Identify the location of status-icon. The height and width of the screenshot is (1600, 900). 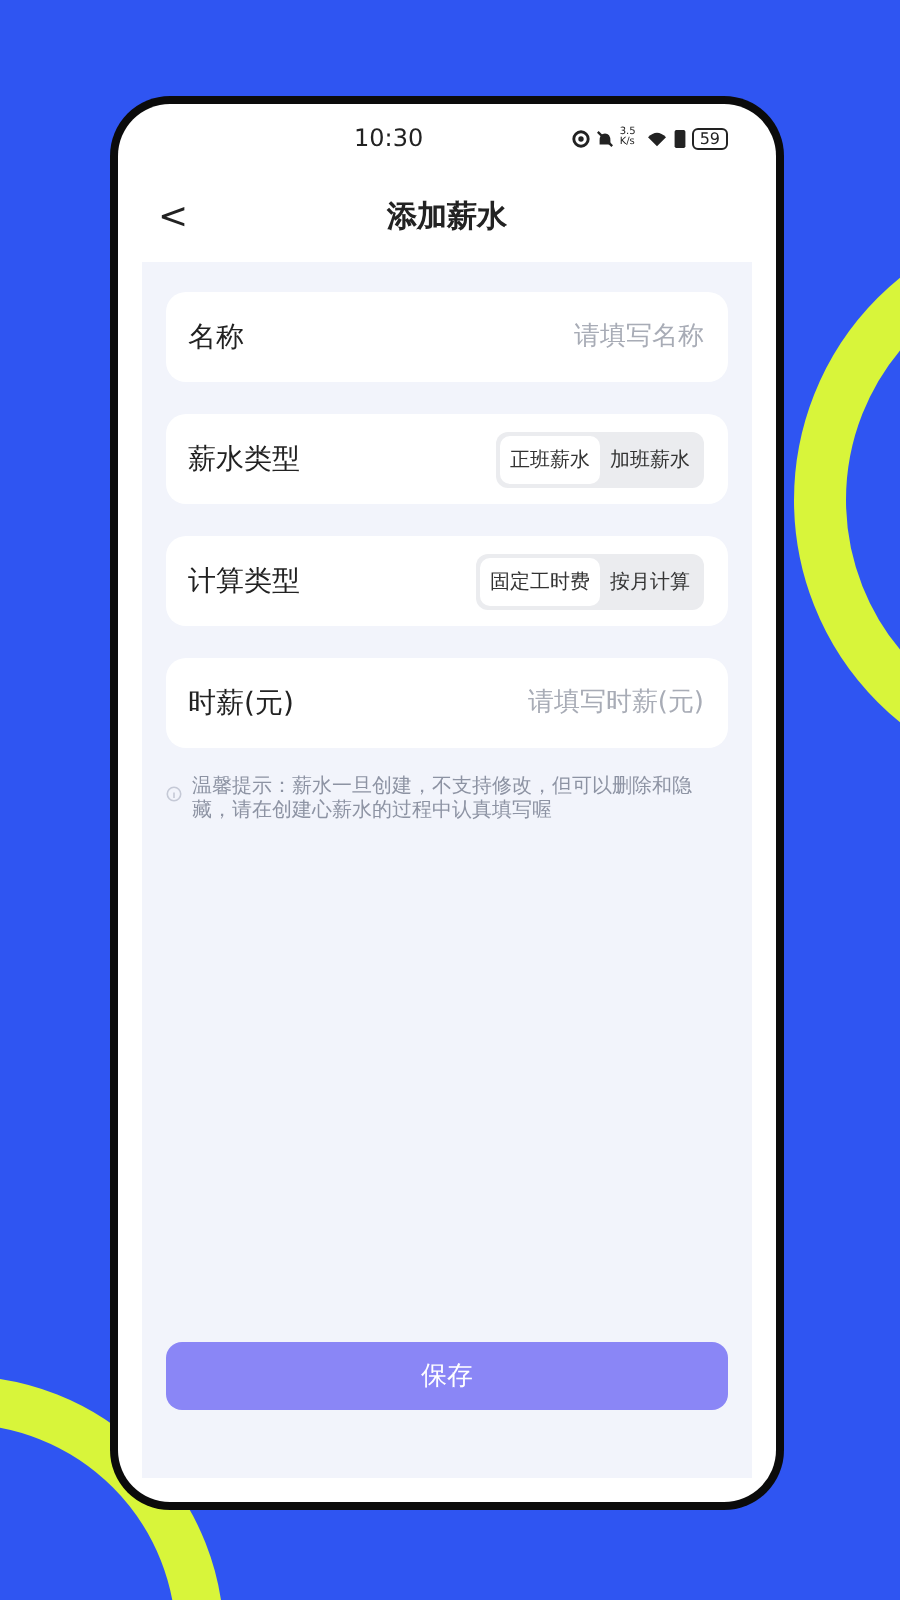
(580, 138).